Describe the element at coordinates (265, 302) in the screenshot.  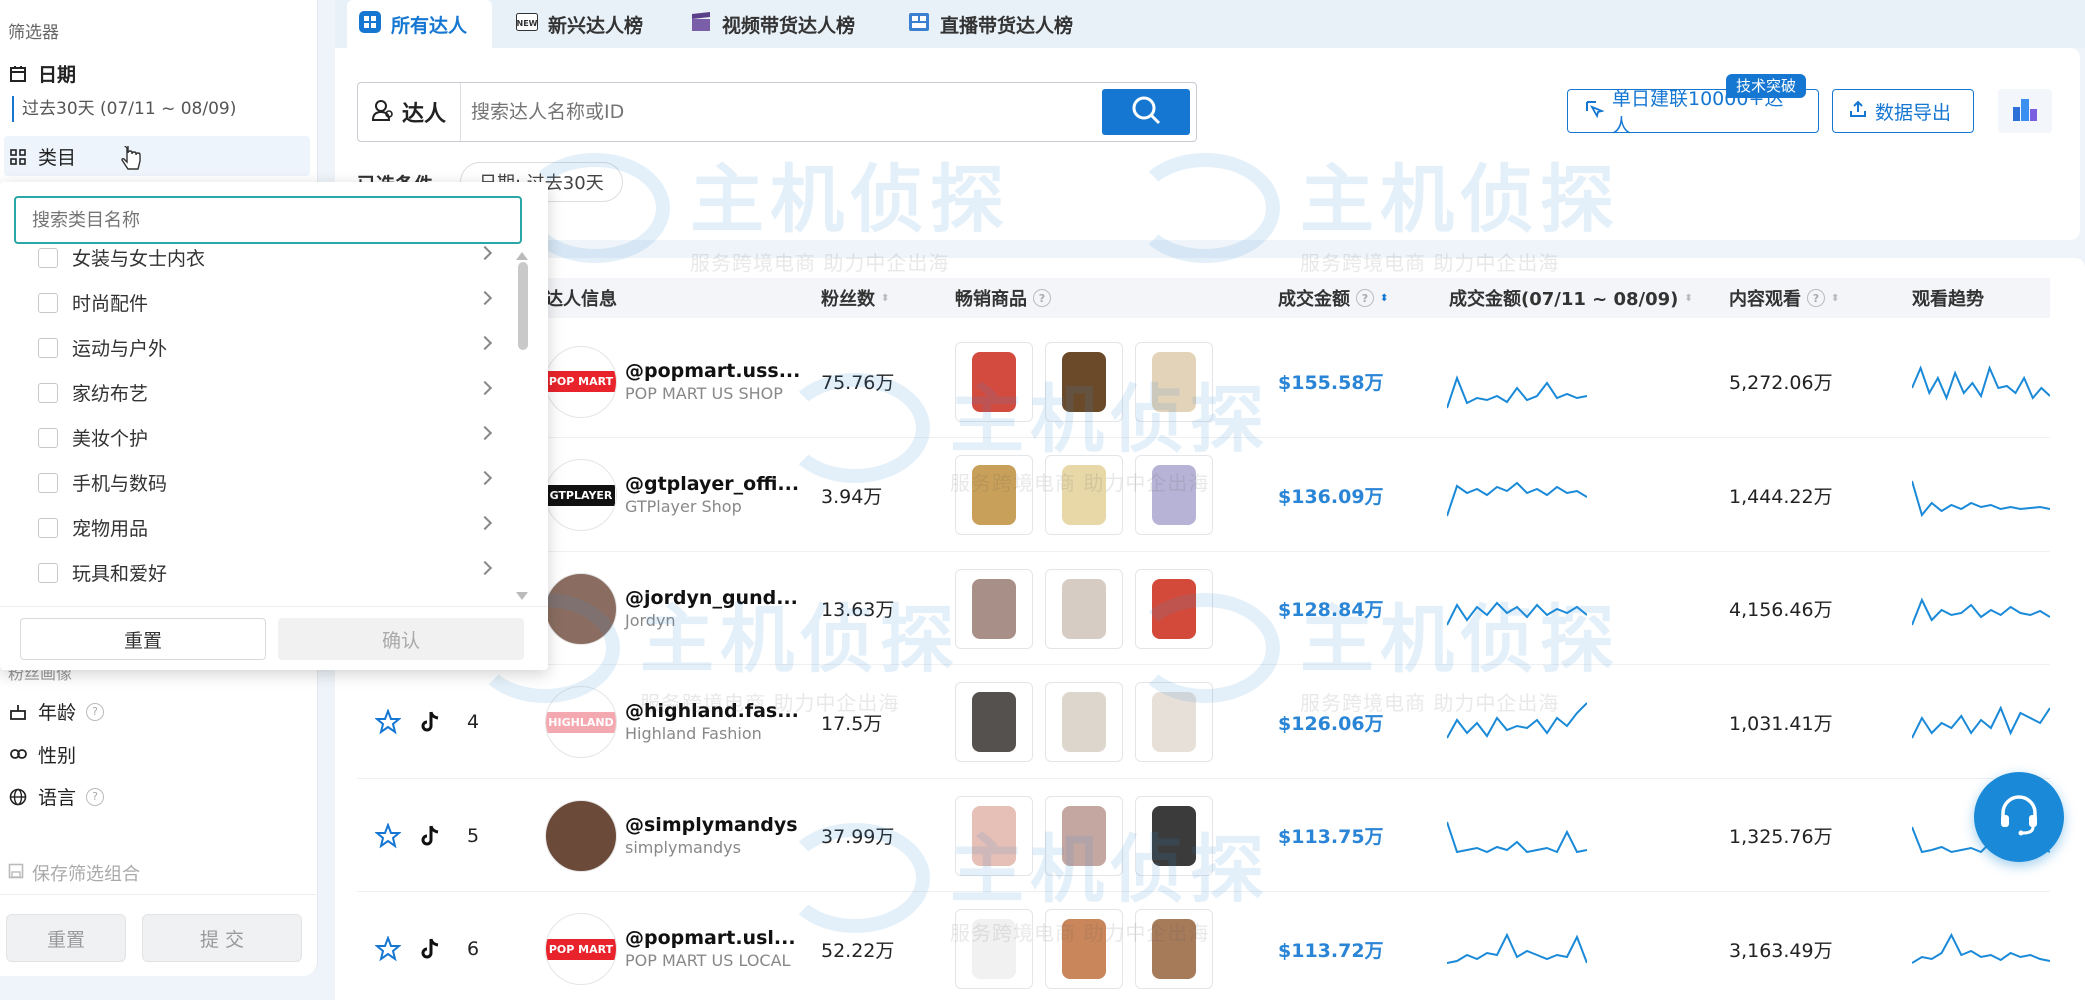
I see `category-option: 时尚配件` at that location.